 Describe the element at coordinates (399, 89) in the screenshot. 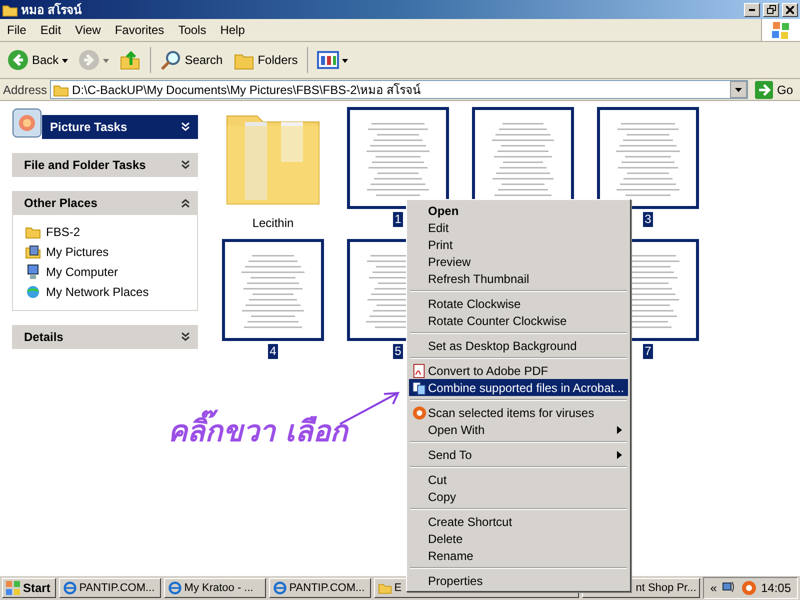

I see `address-field: D:\C-BackUP\My Documents\My Pictures\FBS\FBS-2\หมอ สโรจน์` at that location.